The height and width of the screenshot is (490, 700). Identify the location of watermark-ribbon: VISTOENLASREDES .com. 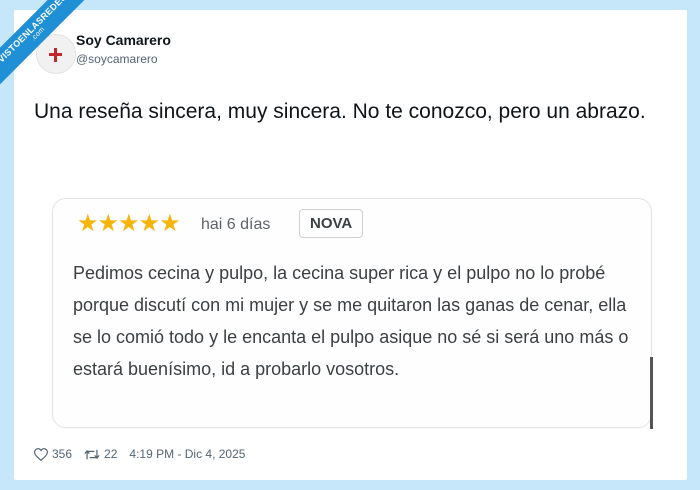
(55, 54).